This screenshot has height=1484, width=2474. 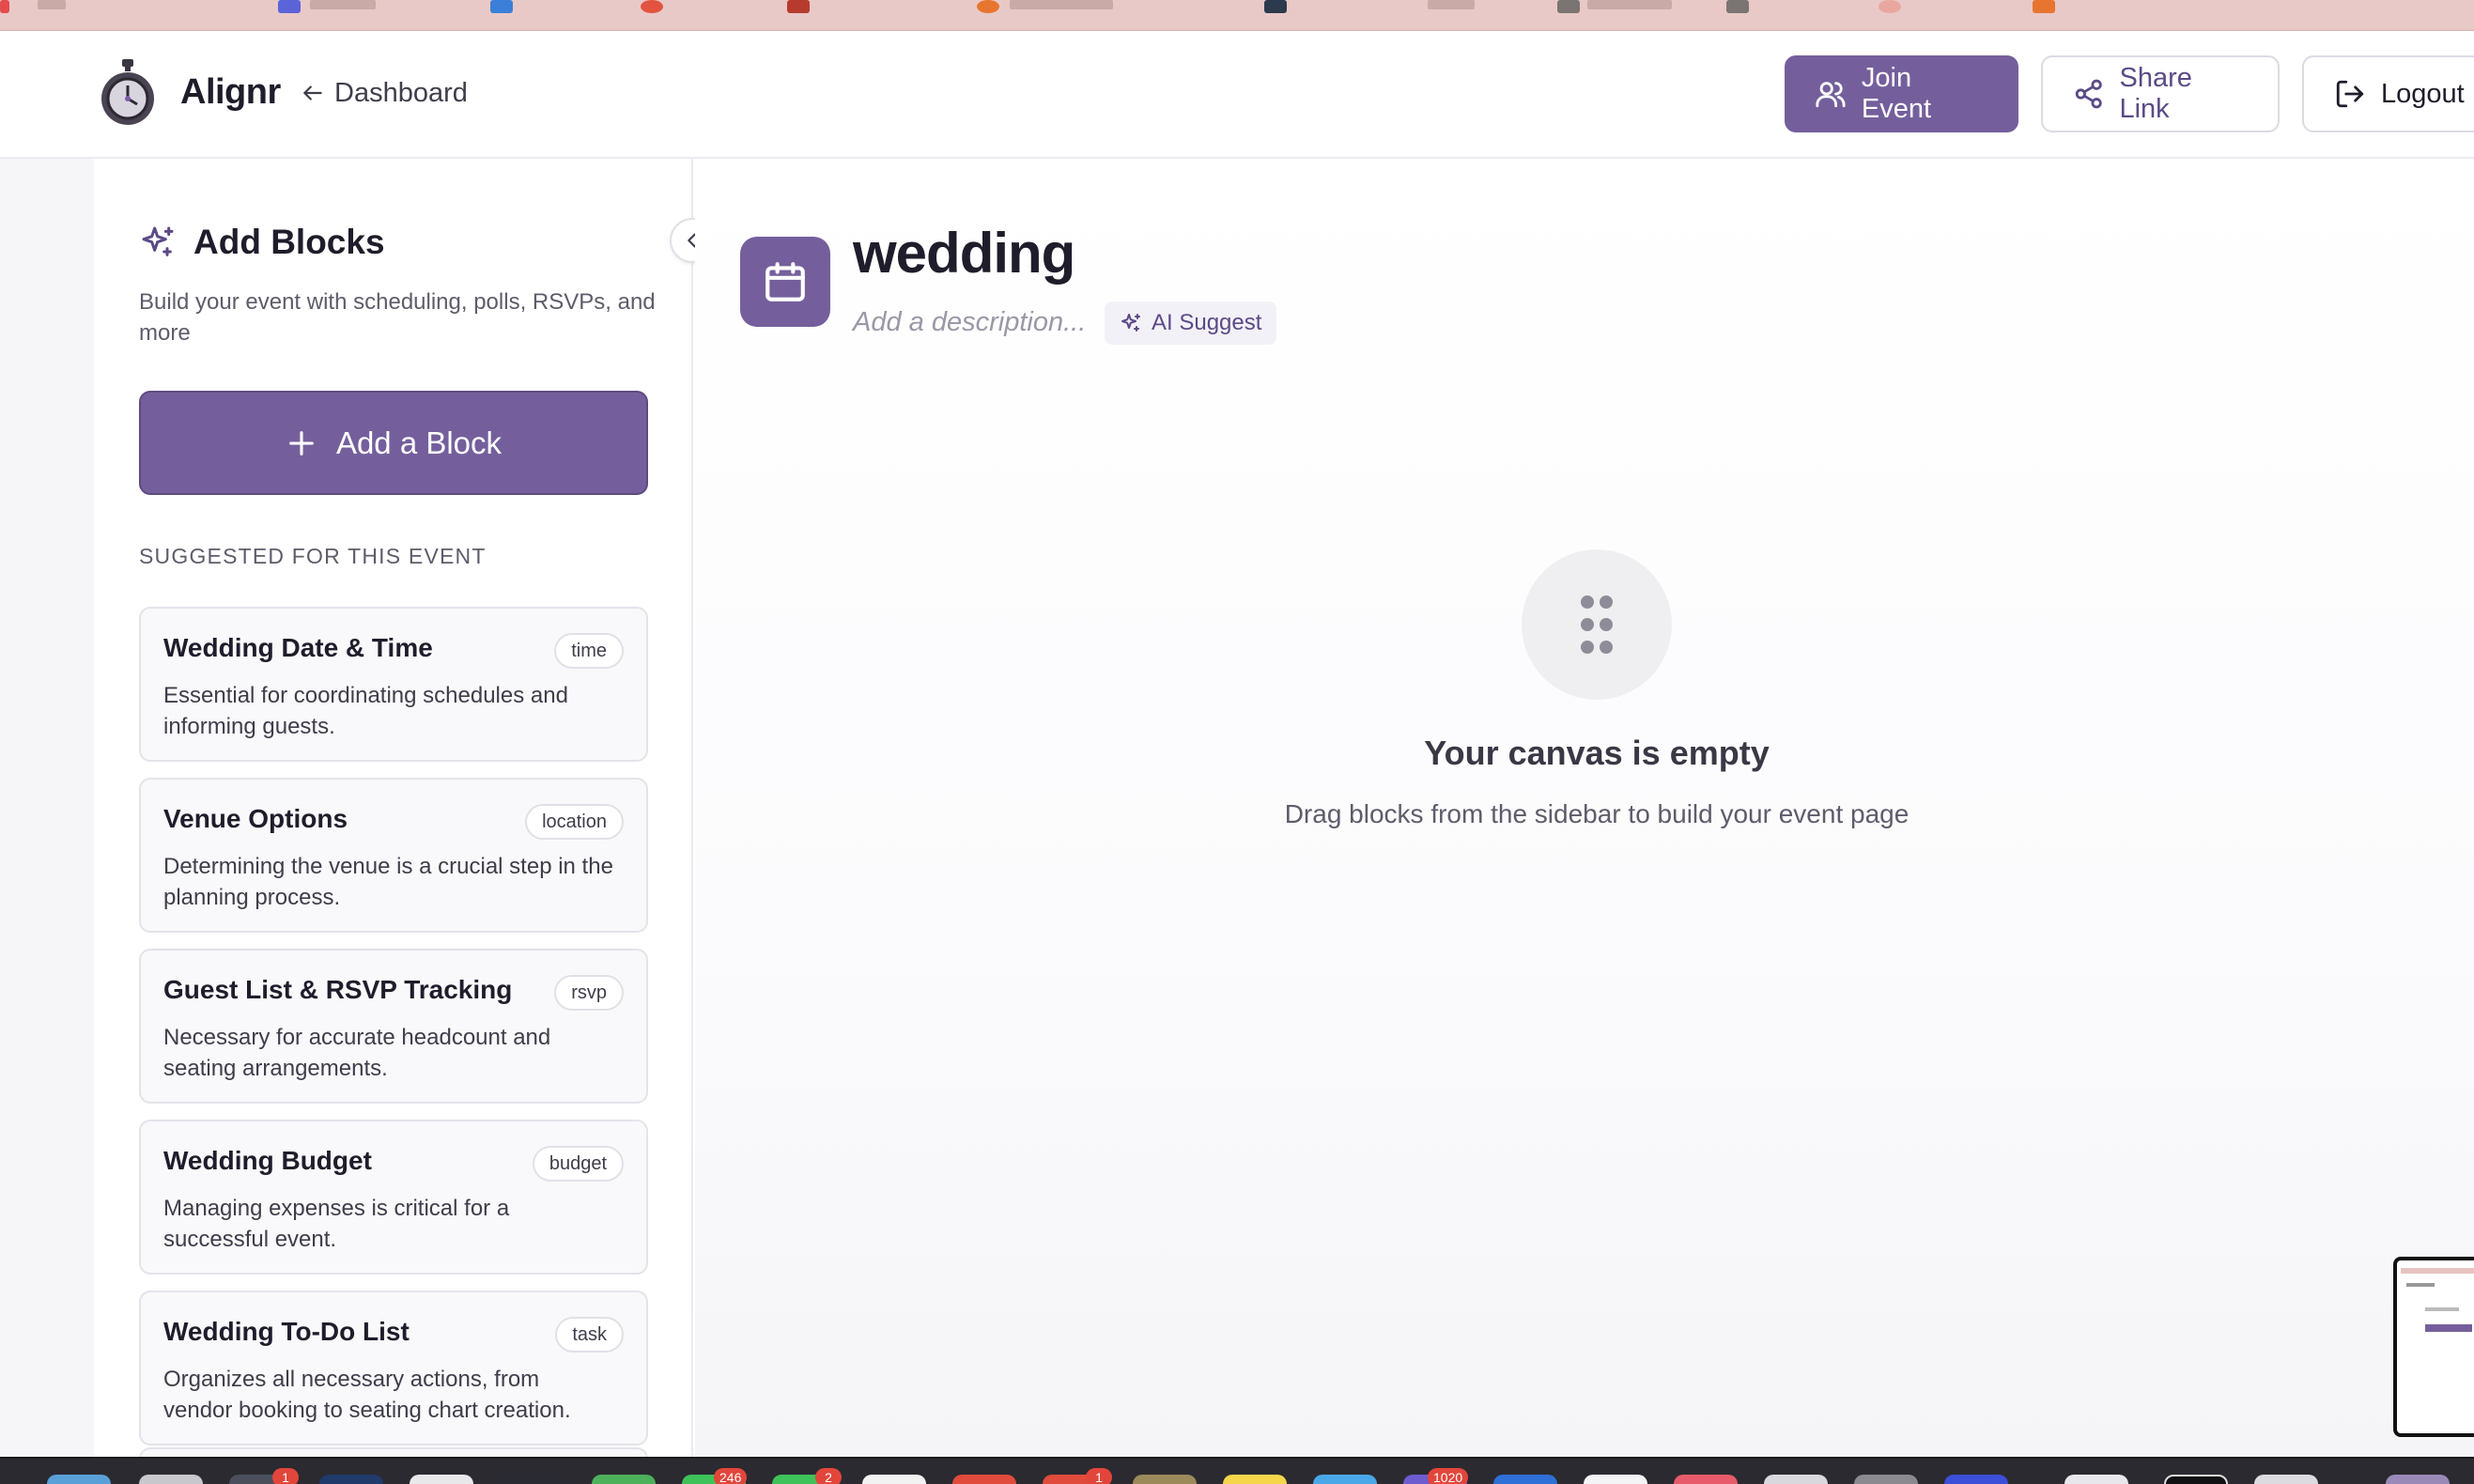 What do you see at coordinates (289, 242) in the screenshot?
I see `sidebar-title: Add Blocks` at bounding box center [289, 242].